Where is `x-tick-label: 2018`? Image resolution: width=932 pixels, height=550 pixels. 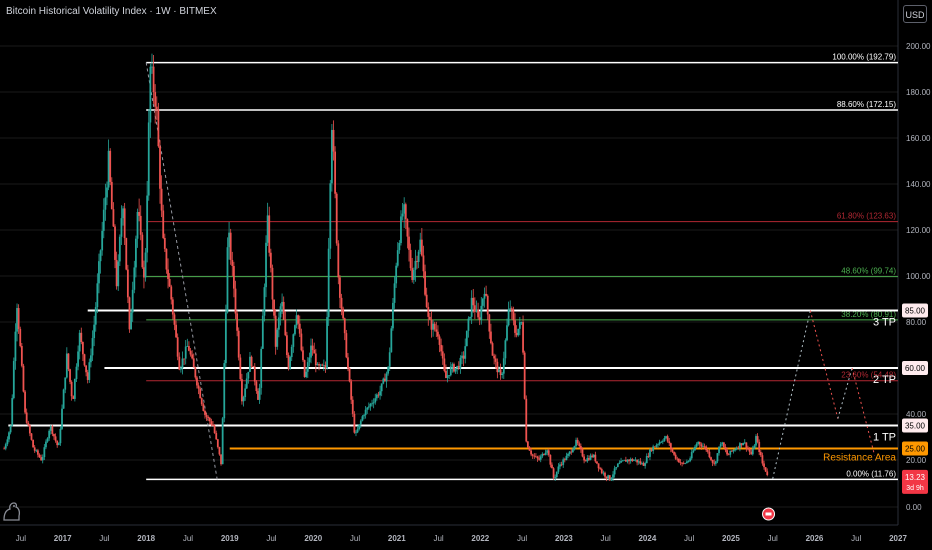 x-tick-label: 2018 is located at coordinates (146, 538).